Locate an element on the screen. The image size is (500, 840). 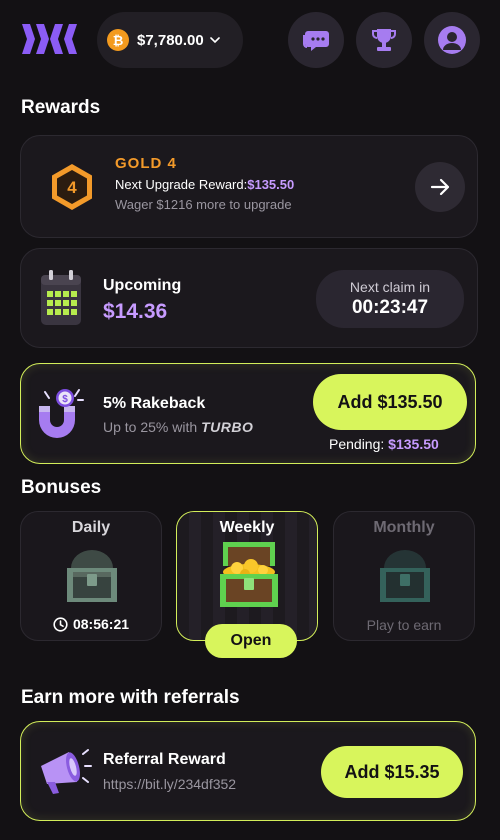
next-claim-label: Next claim in is located at coordinates (390, 287).